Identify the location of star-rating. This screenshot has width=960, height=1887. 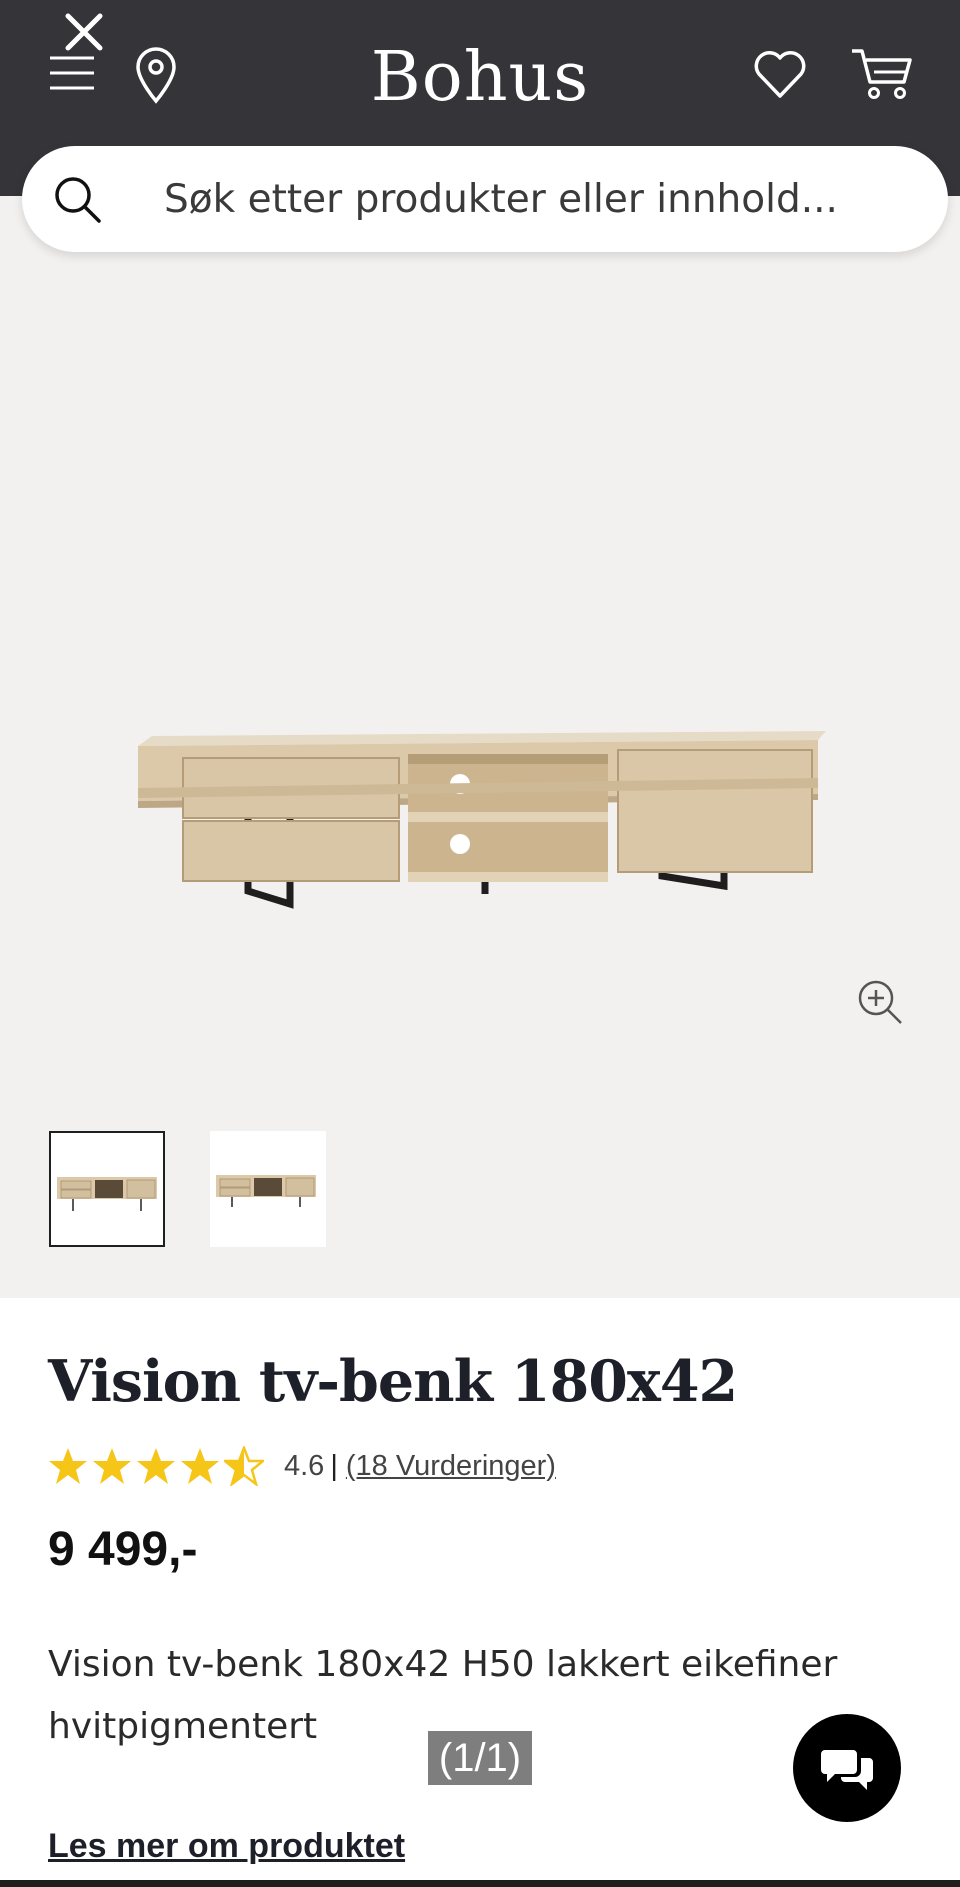
(158, 1466).